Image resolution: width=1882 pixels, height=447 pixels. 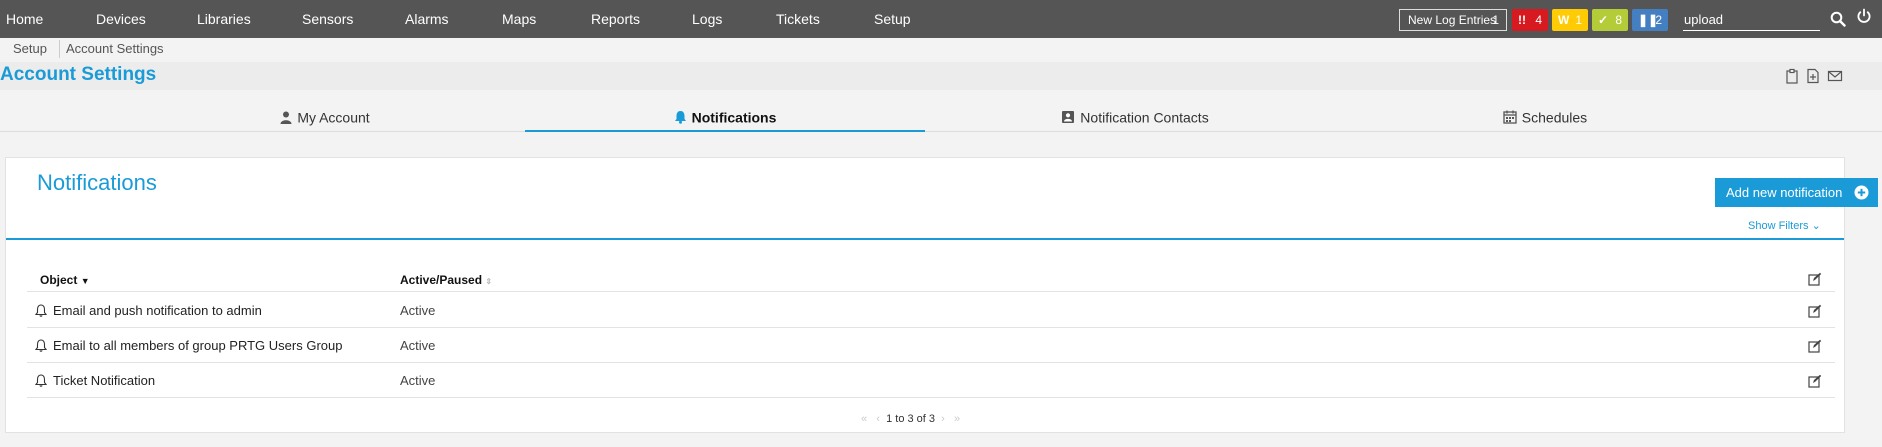 What do you see at coordinates (157, 310) in the screenshot?
I see `notification-name: Email and push notification to admin` at bounding box center [157, 310].